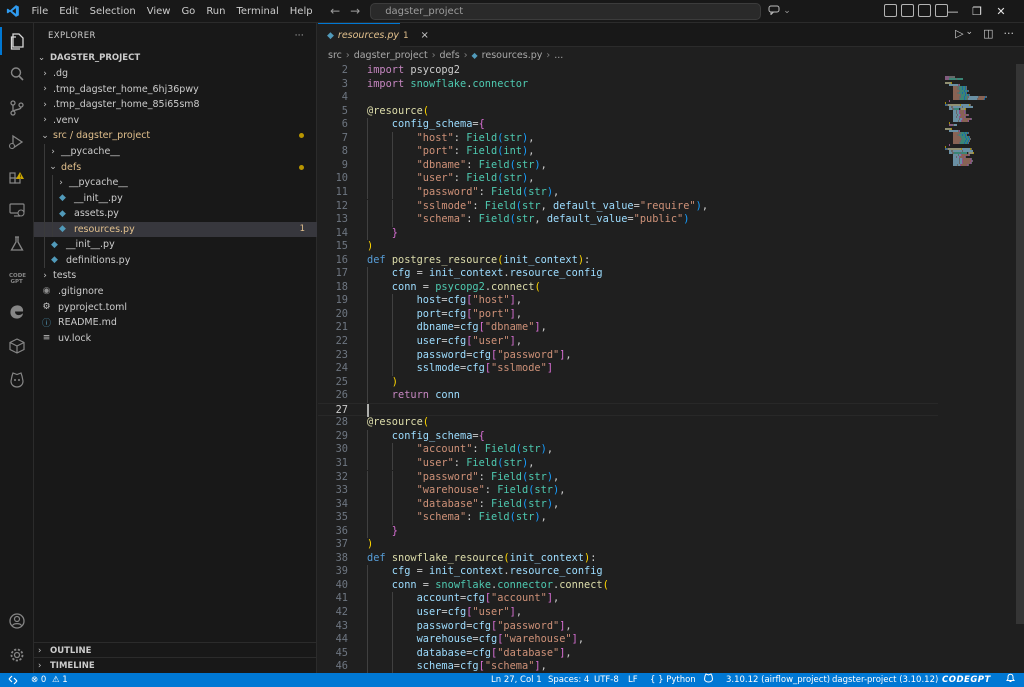 The image size is (1024, 687). I want to click on code-line: 38 def snowflake_resource(init_context):, so click(628, 559).